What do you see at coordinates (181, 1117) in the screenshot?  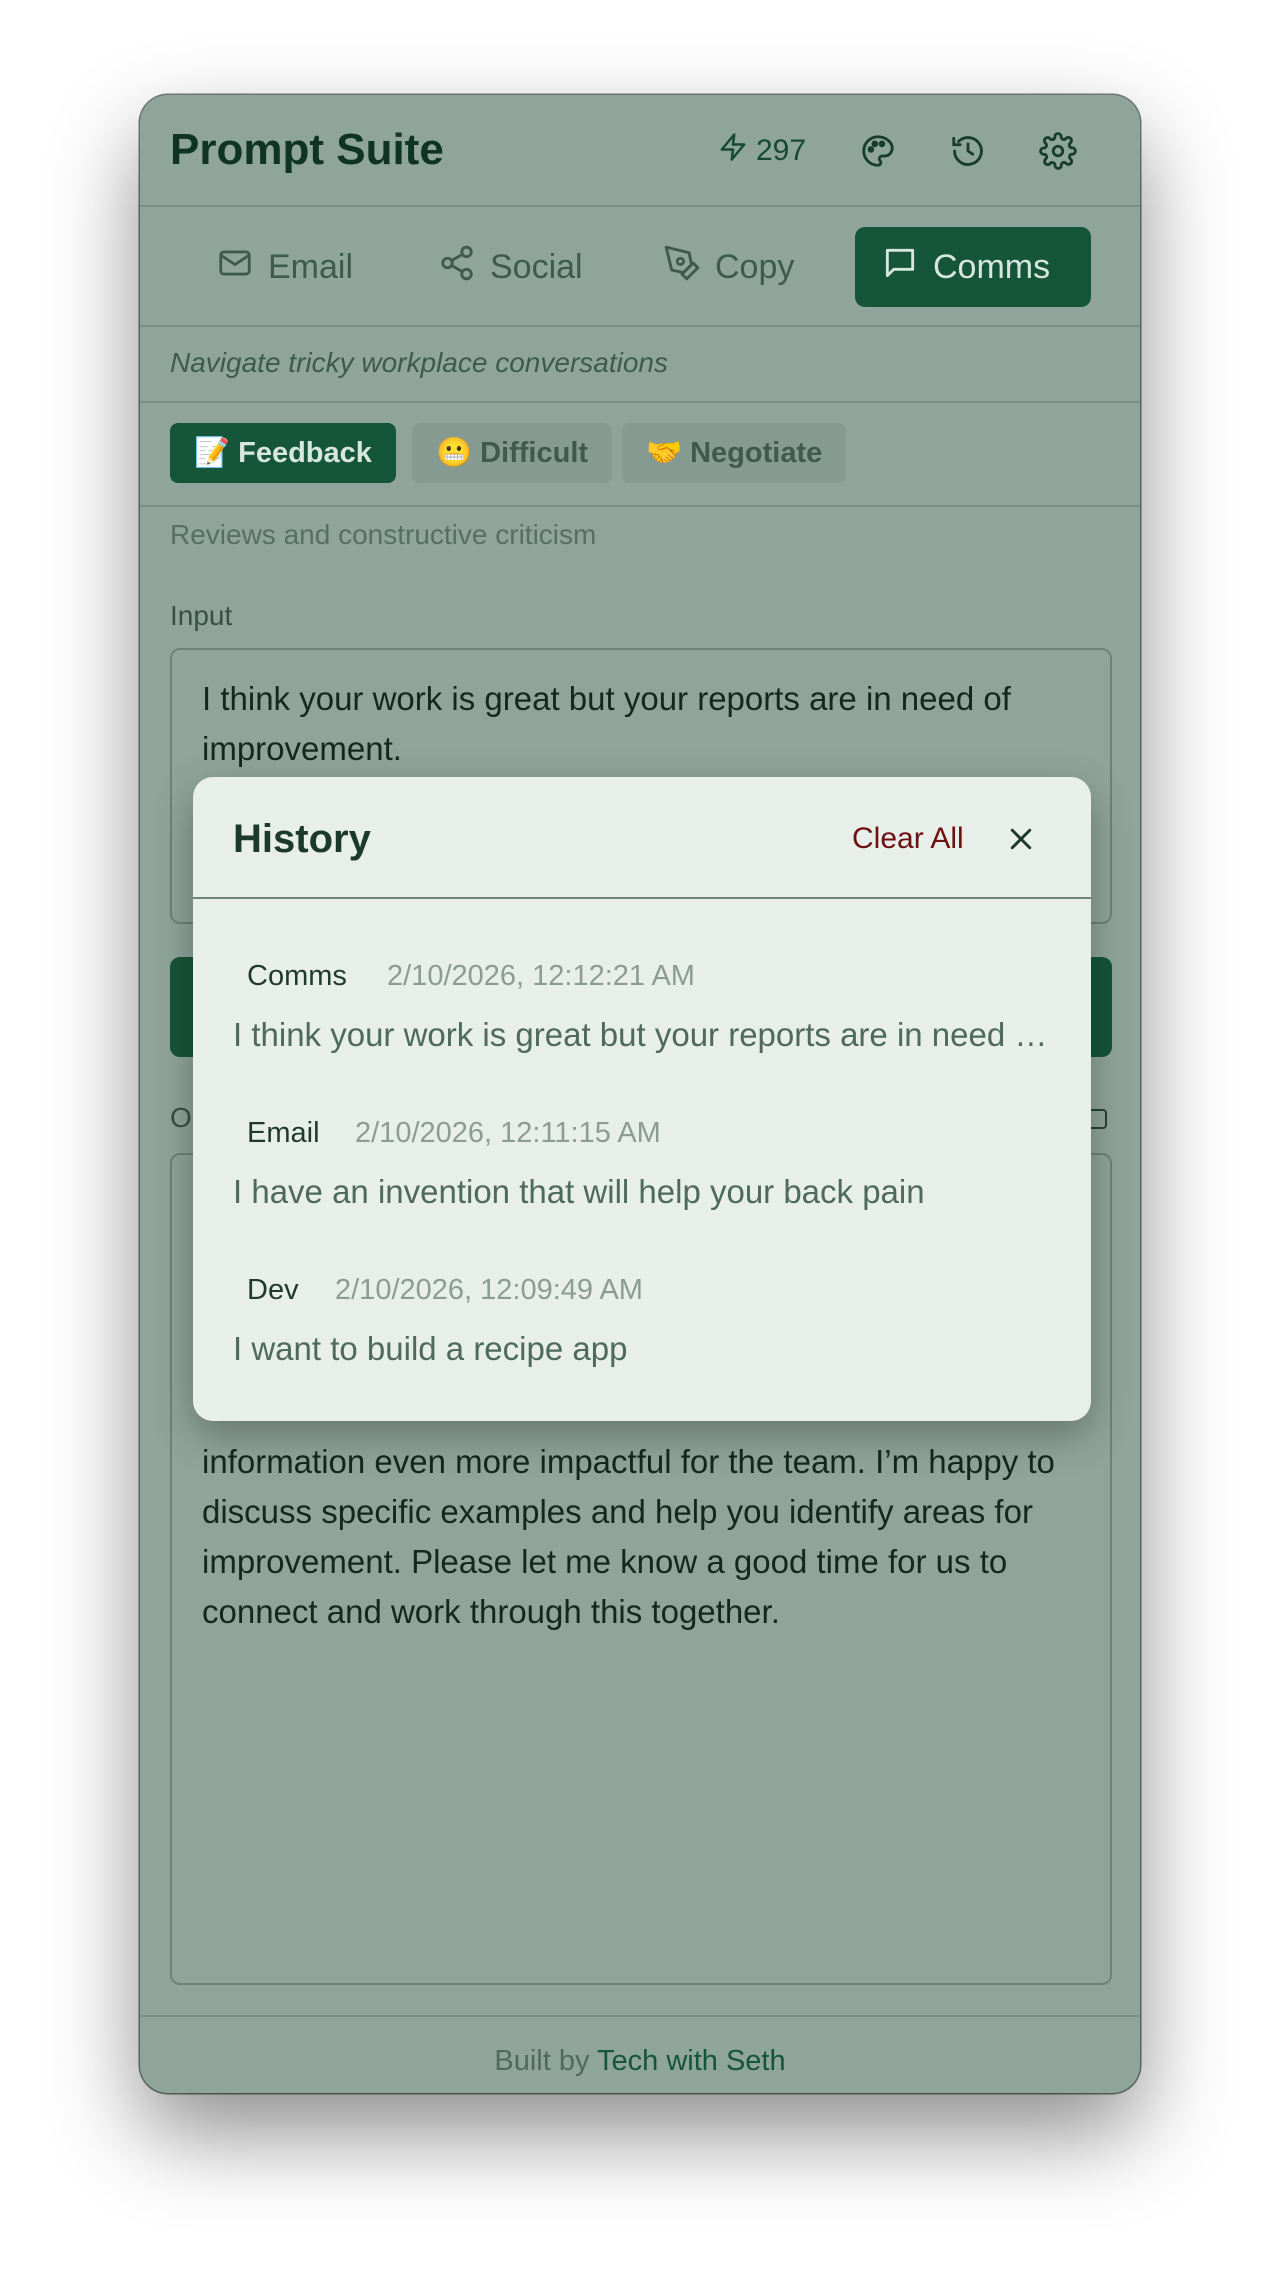 I see `output-label: O` at bounding box center [181, 1117].